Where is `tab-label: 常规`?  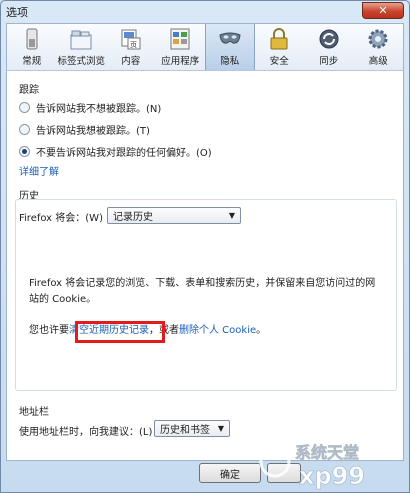 tab-label: 常规 is located at coordinates (32, 61).